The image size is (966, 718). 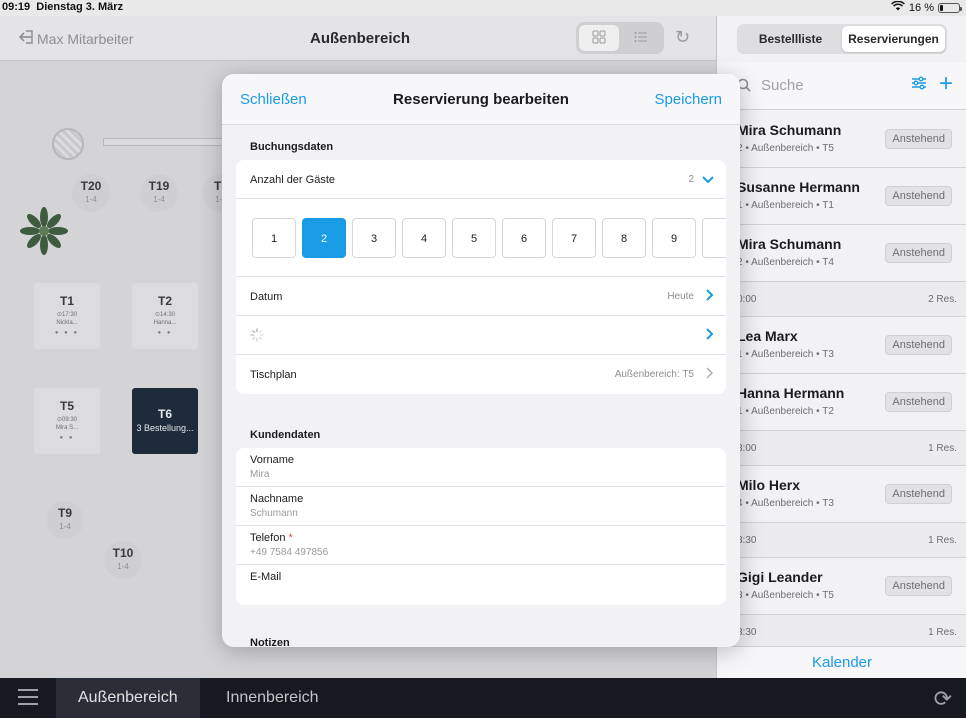 I want to click on email-field: E-Mail, so click(x=481, y=585).